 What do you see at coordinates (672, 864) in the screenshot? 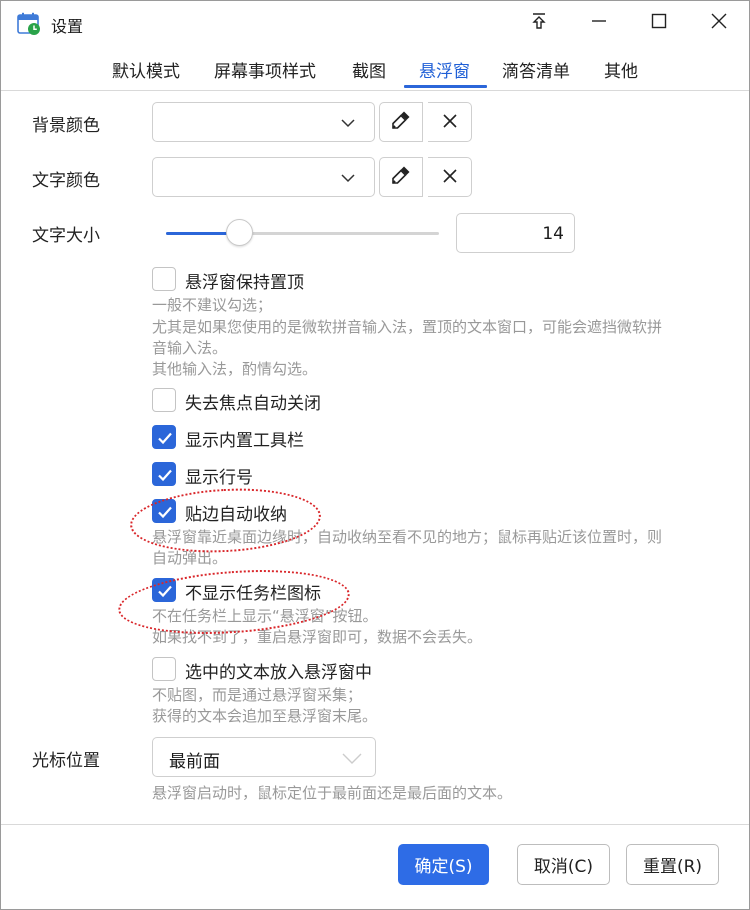
I see `reset-button: 重置(R)` at bounding box center [672, 864].